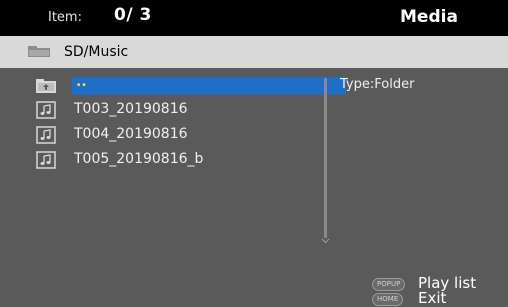 This screenshot has width=508, height=307. What do you see at coordinates (131, 109) in the screenshot?
I see `file-name: T003_20190816` at bounding box center [131, 109].